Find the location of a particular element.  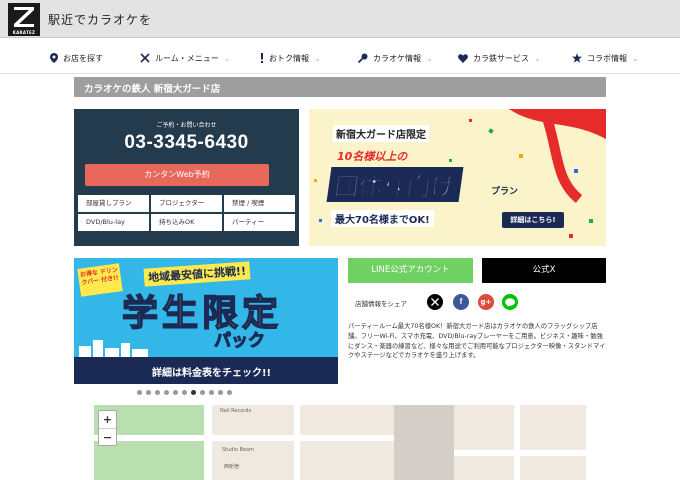

share-label: 店舗情報をシェア is located at coordinates (381, 304).